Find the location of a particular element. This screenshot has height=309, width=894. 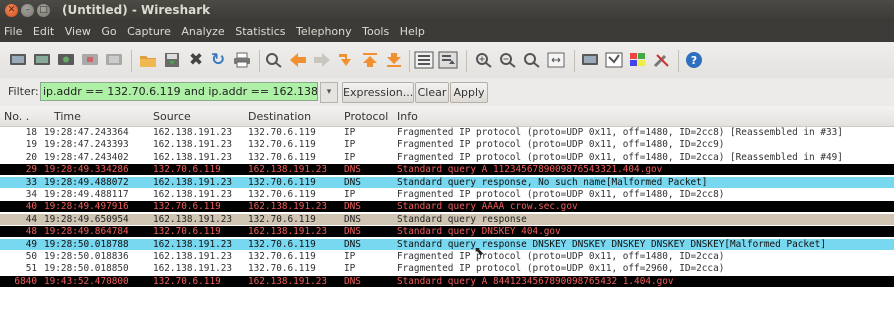

packet-number: 29 is located at coordinates (31, 170).